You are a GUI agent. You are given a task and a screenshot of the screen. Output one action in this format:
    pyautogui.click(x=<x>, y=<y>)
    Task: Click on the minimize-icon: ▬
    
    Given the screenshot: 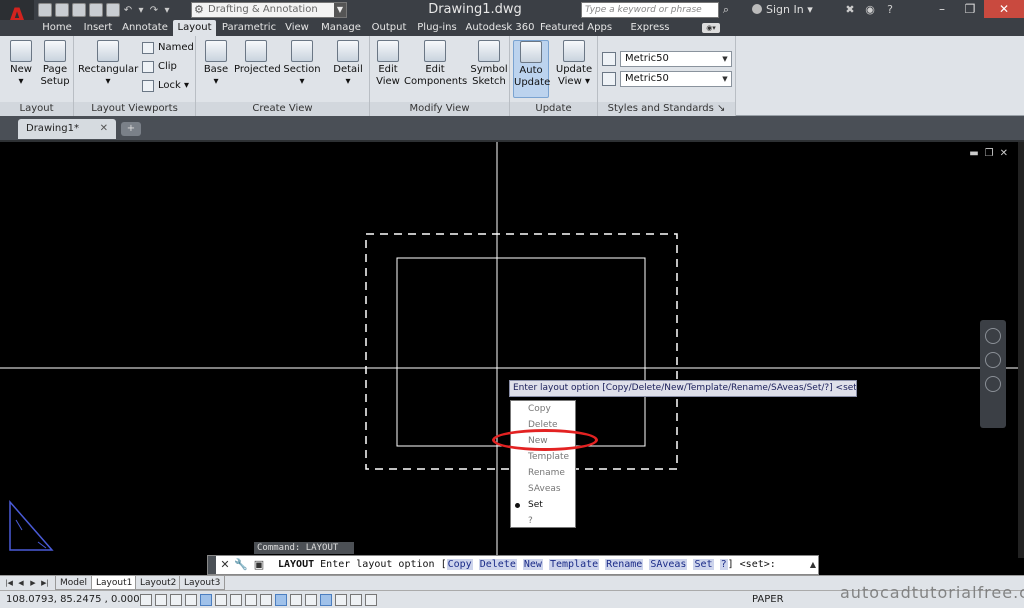 What is the action you would take?
    pyautogui.click(x=973, y=153)
    